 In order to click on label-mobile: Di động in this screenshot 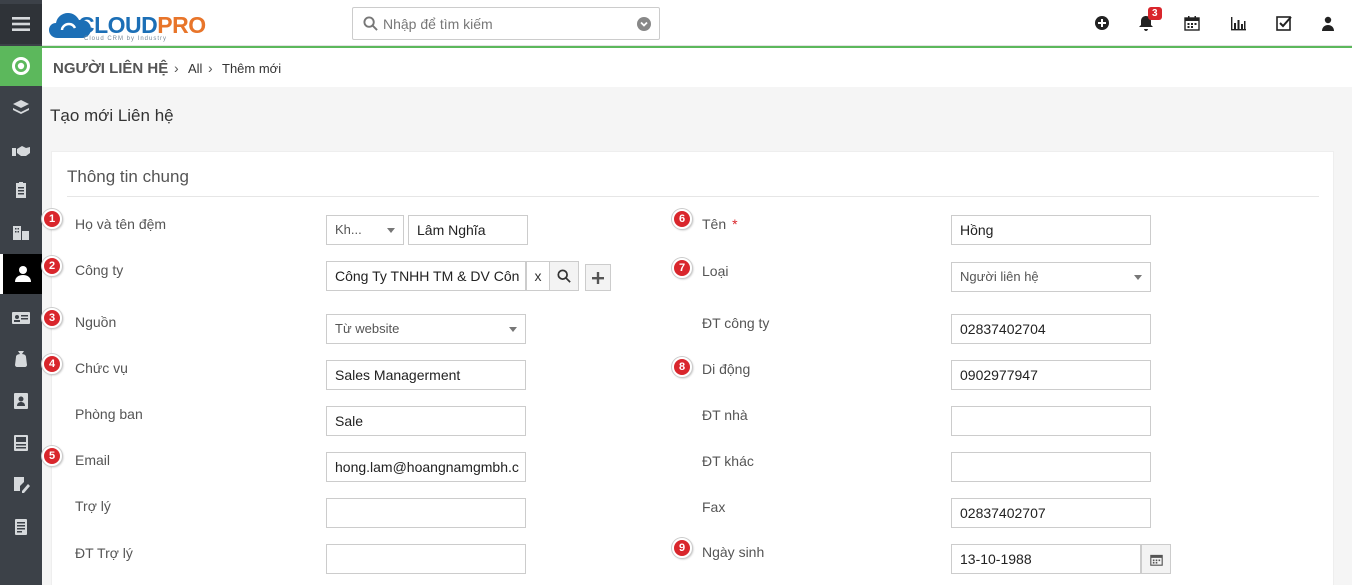, I will do `click(726, 369)`.